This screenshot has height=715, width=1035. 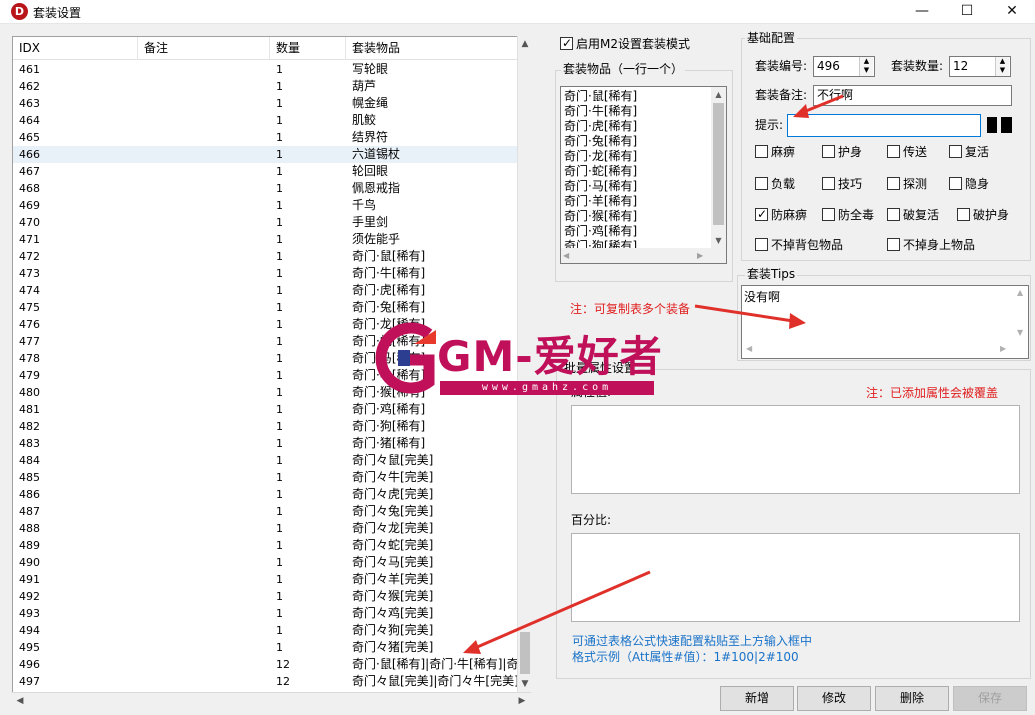 What do you see at coordinates (775, 183) in the screenshot?
I see `option-checkbox: 负载` at bounding box center [775, 183].